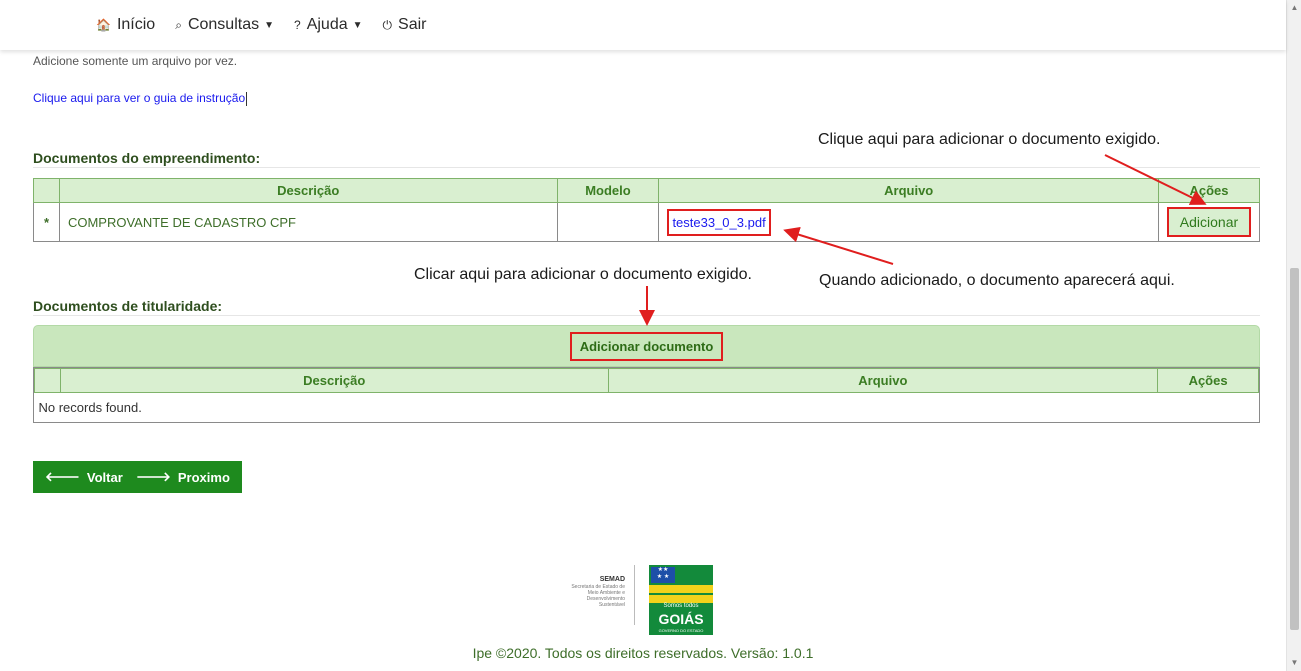  I want to click on help-icon: ?, so click(297, 25).